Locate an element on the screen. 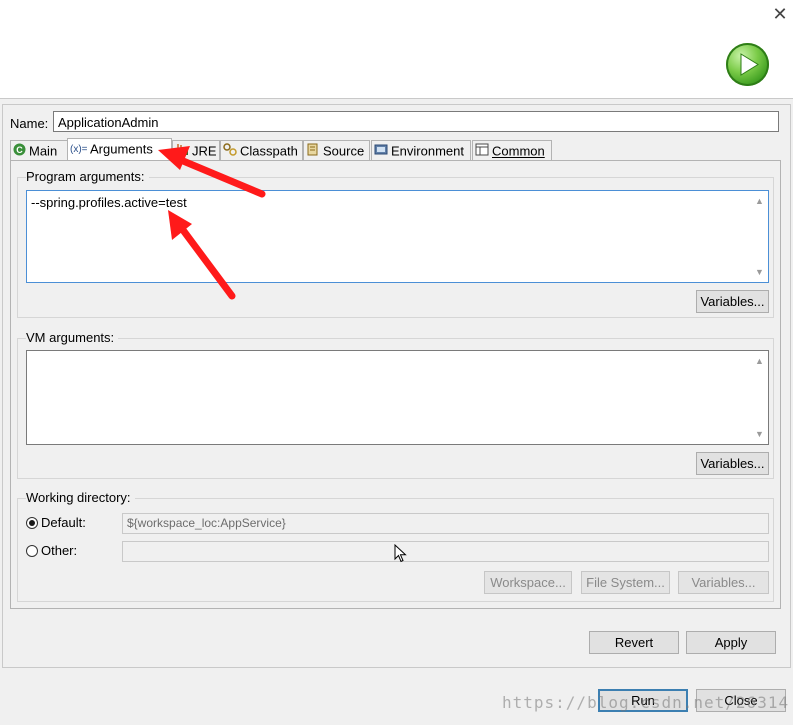  program-arguments-title: Program arguments: is located at coordinates (87, 176).